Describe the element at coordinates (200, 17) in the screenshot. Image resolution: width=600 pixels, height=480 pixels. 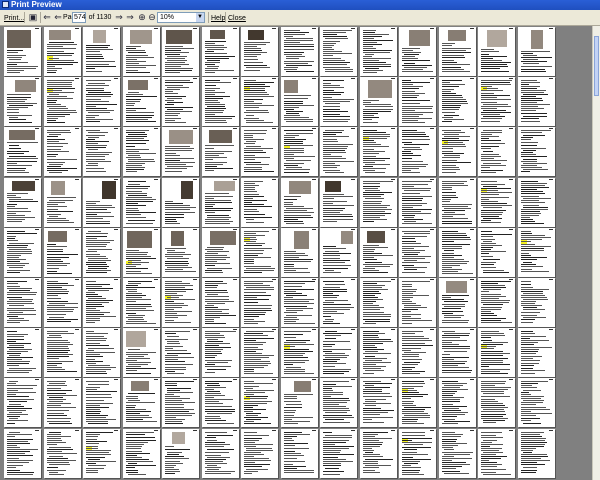
I see `chevron-down-icon: ▼` at that location.